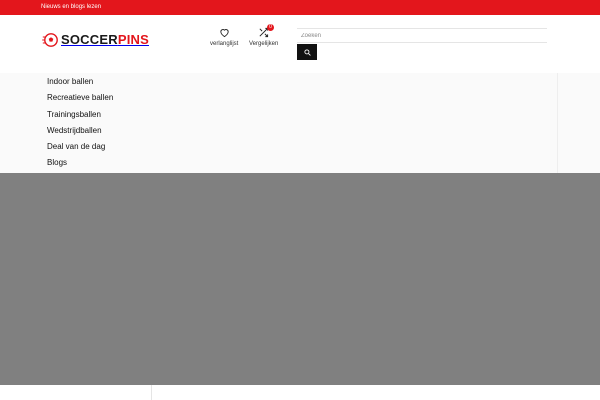 This screenshot has width=600, height=400. I want to click on menu-divider, so click(557, 123).